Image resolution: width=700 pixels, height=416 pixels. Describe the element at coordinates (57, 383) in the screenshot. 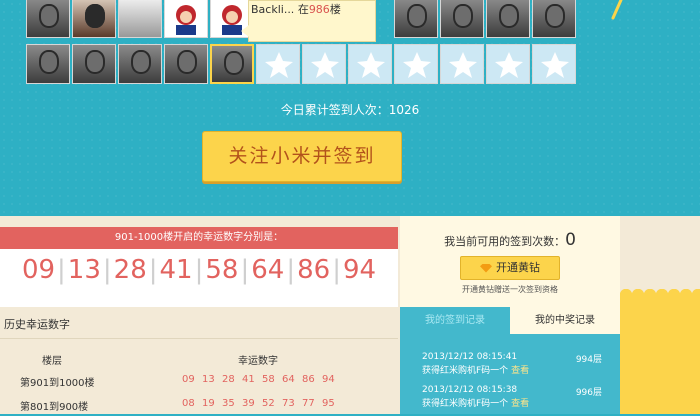

I see `history-floor: 第901到1000楼` at that location.